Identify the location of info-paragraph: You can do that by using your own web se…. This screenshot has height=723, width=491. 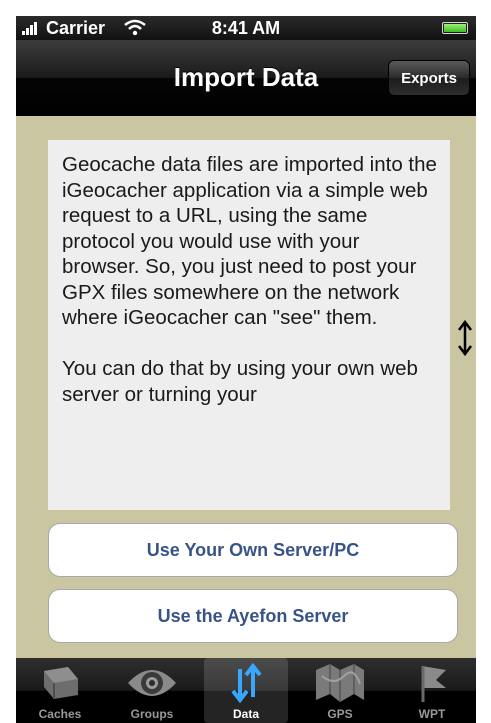
(240, 381).